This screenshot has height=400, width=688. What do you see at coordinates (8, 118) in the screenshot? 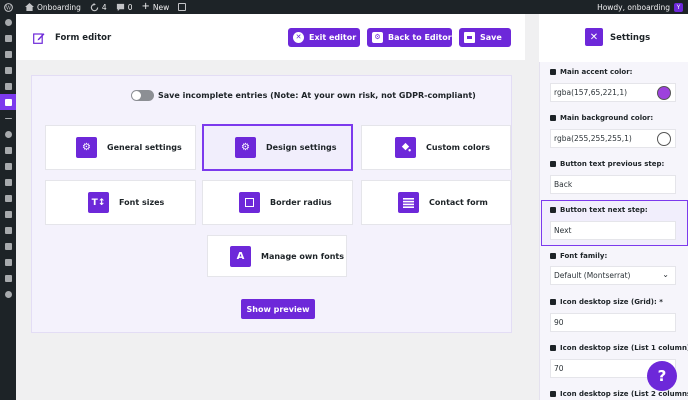
I see `menu-separator-icon` at bounding box center [8, 118].